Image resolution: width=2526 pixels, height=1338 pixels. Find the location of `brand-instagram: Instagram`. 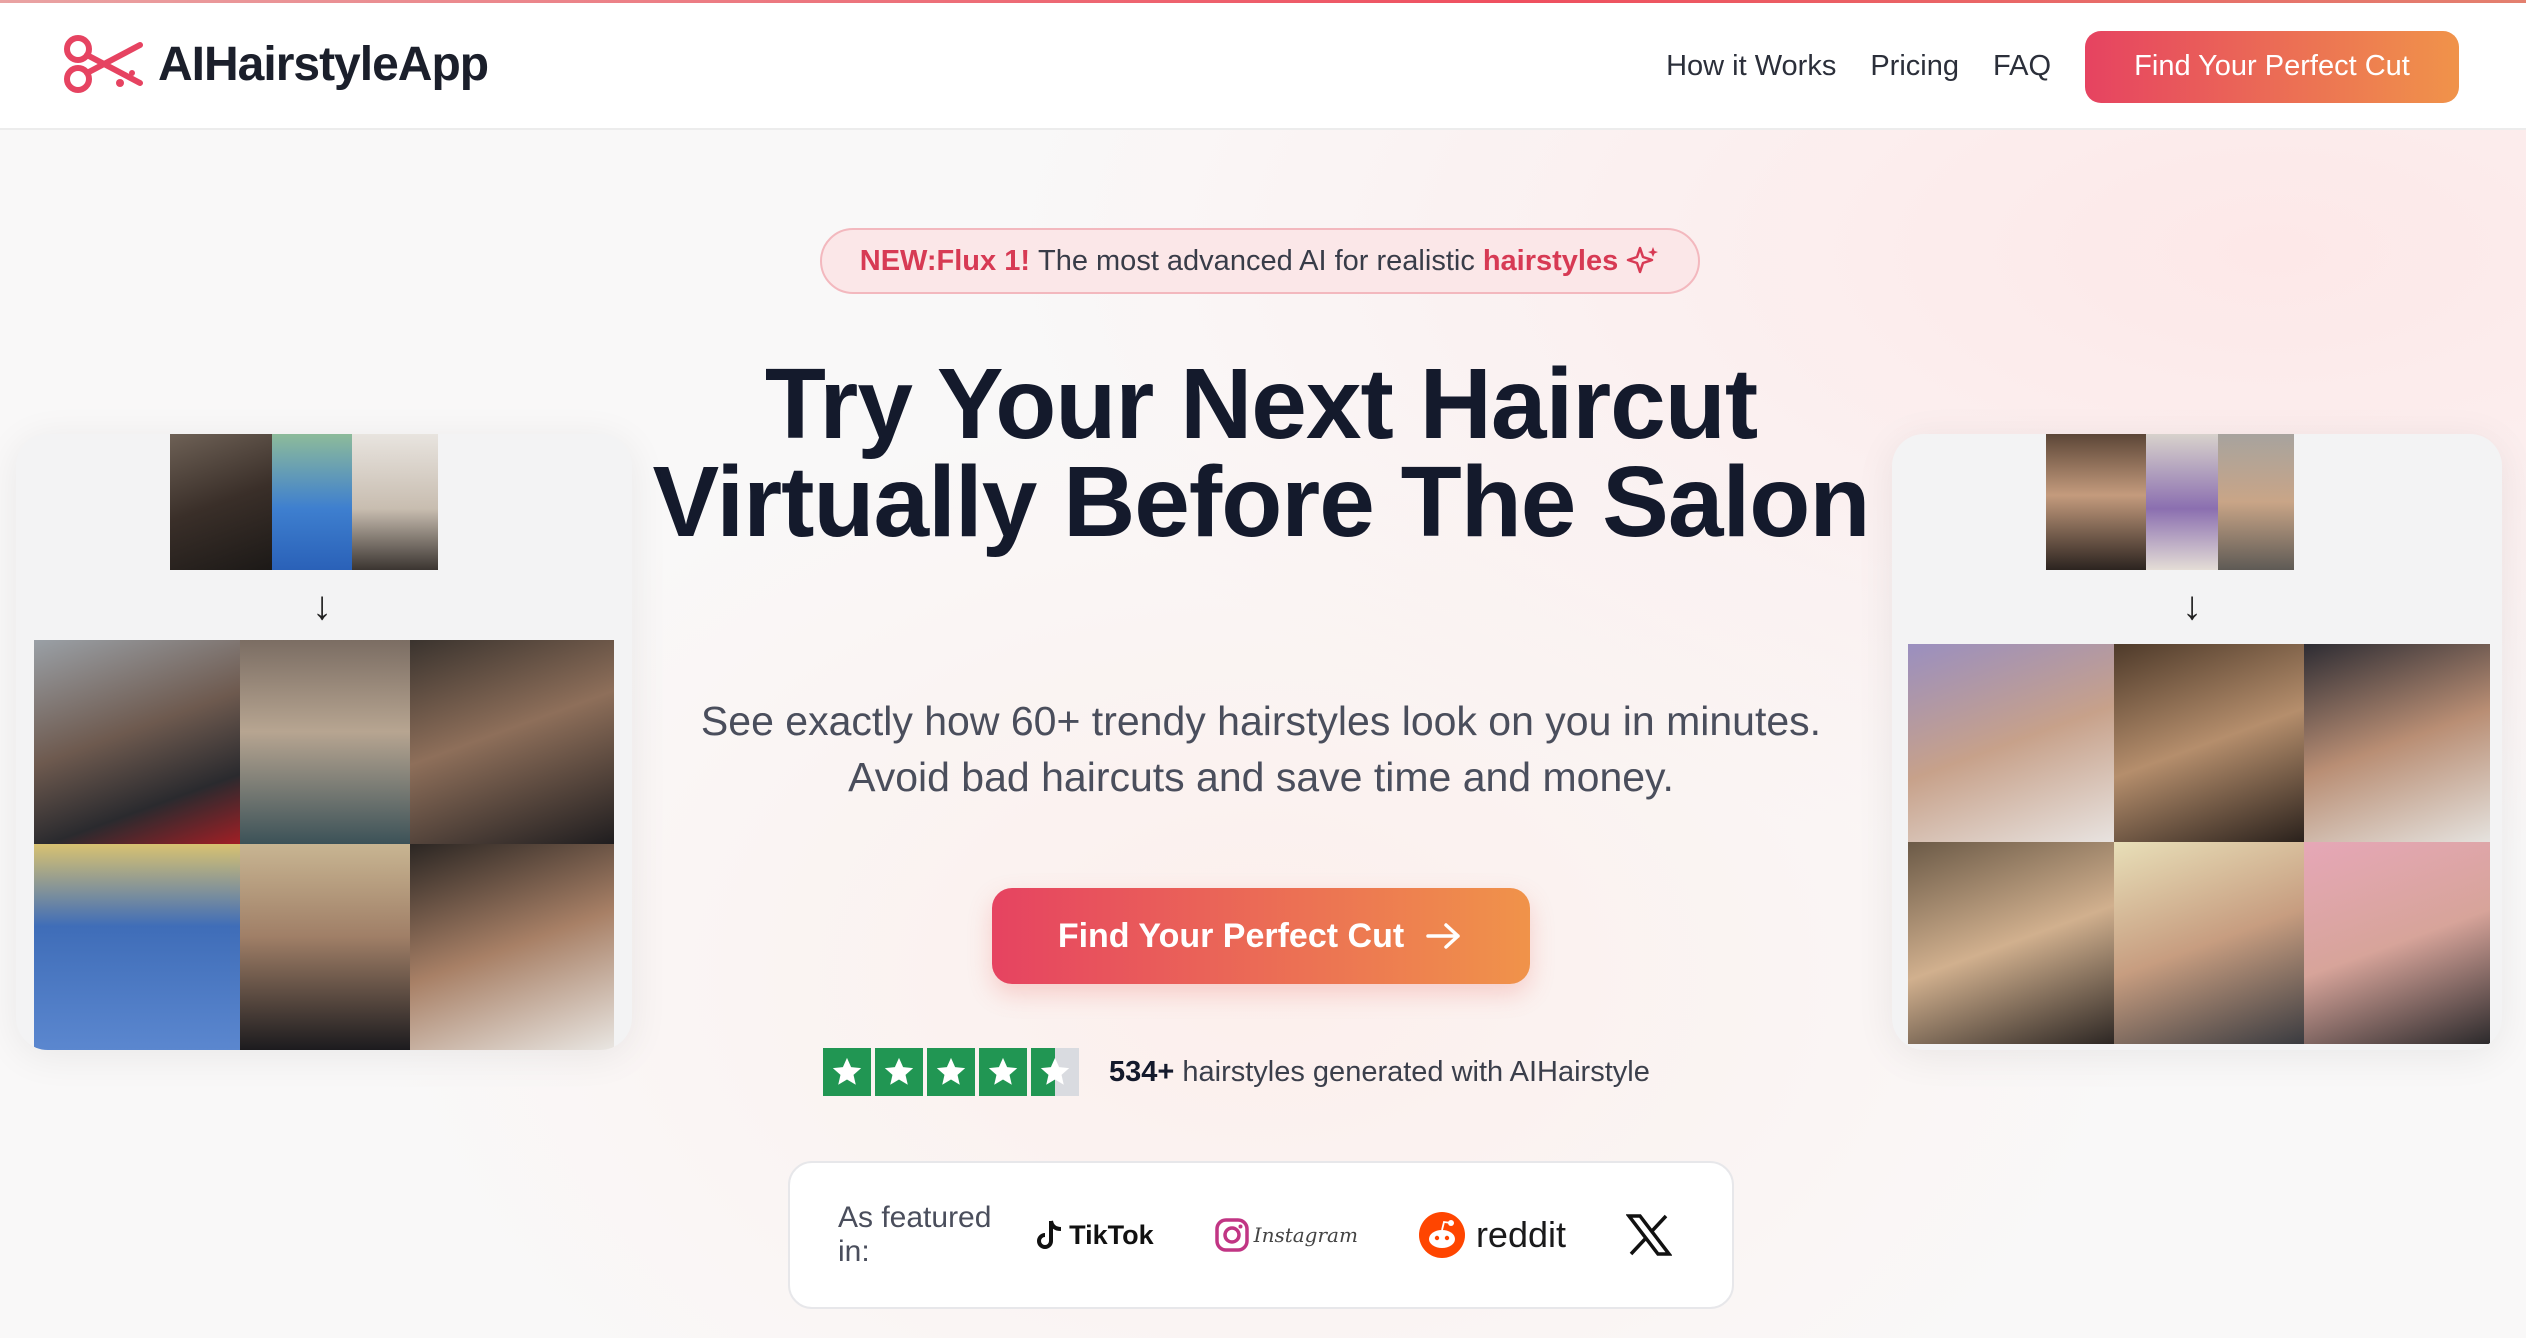

brand-instagram: Instagram is located at coordinates (1286, 1235).